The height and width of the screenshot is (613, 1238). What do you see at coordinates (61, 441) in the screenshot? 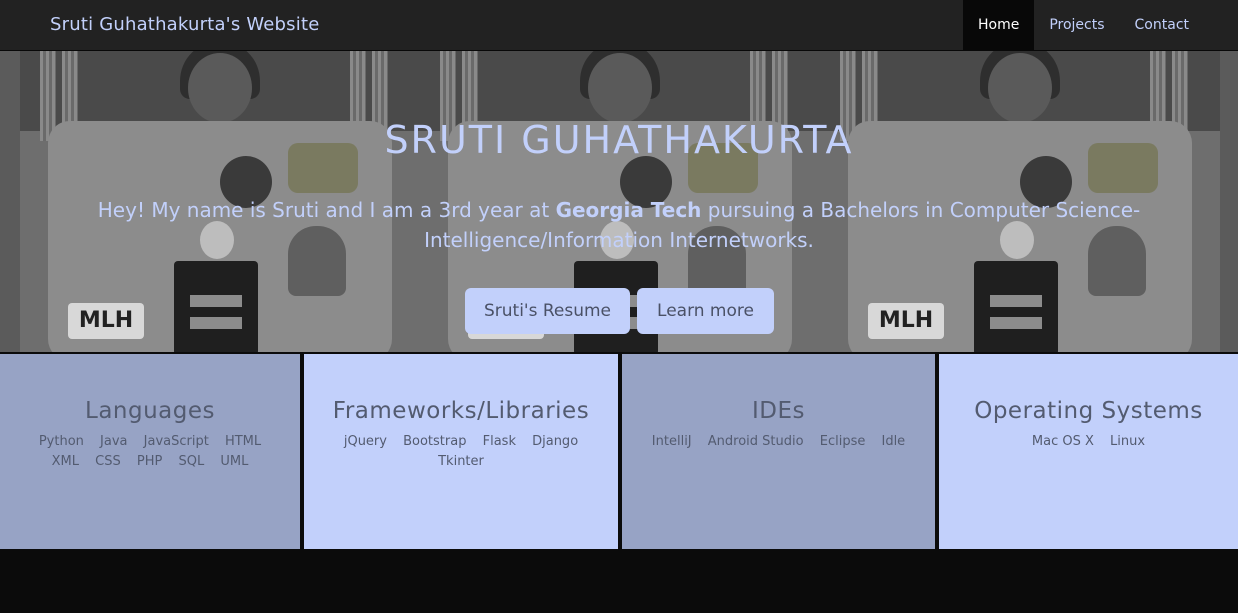
I see `list-item: Python` at bounding box center [61, 441].